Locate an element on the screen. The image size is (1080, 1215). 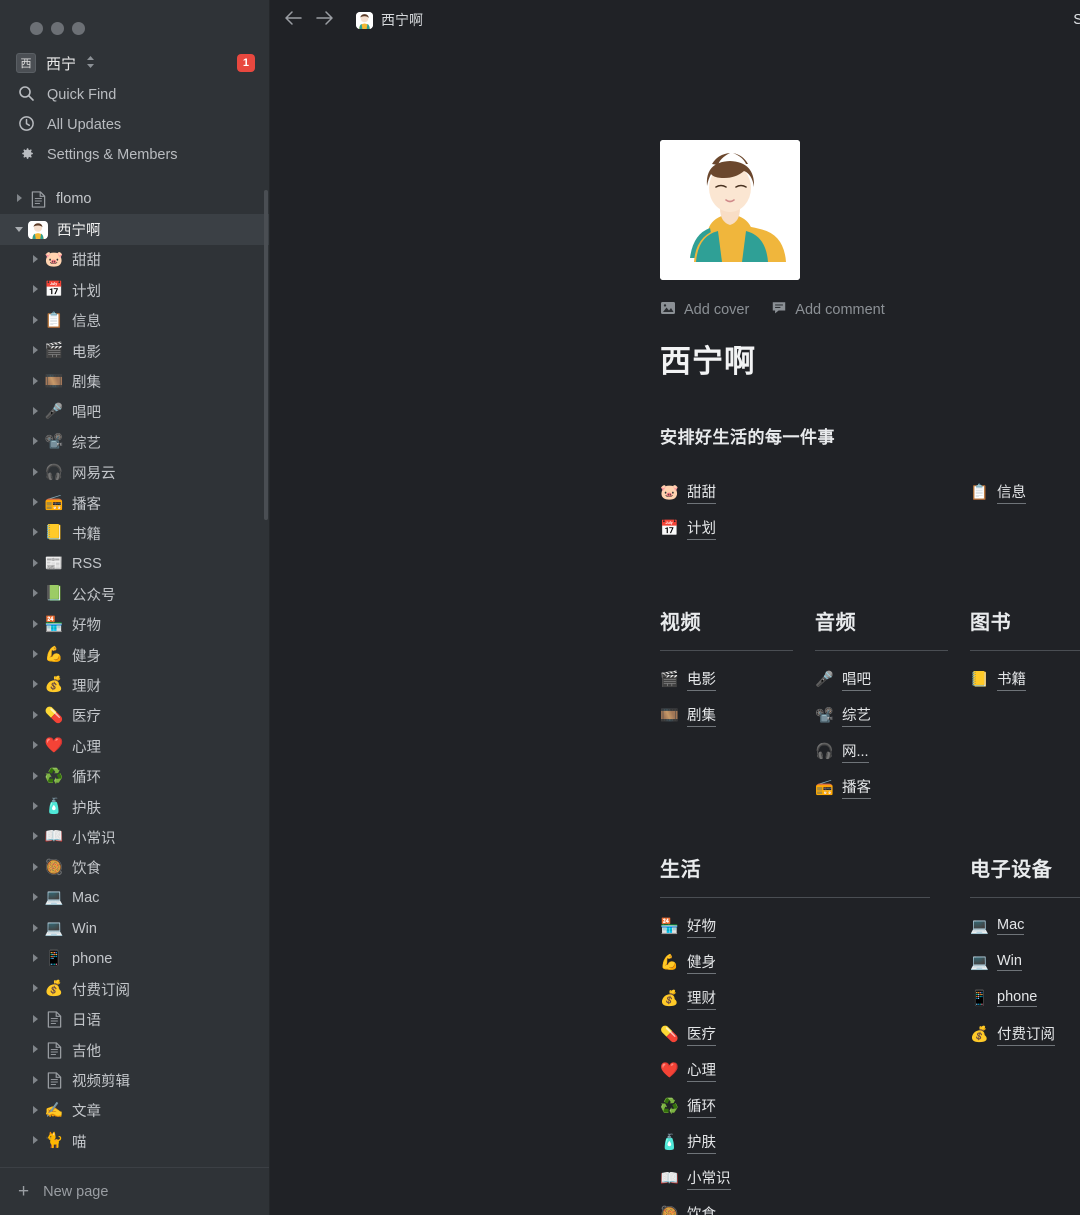
maximize-button is located at coordinates (78, 28).